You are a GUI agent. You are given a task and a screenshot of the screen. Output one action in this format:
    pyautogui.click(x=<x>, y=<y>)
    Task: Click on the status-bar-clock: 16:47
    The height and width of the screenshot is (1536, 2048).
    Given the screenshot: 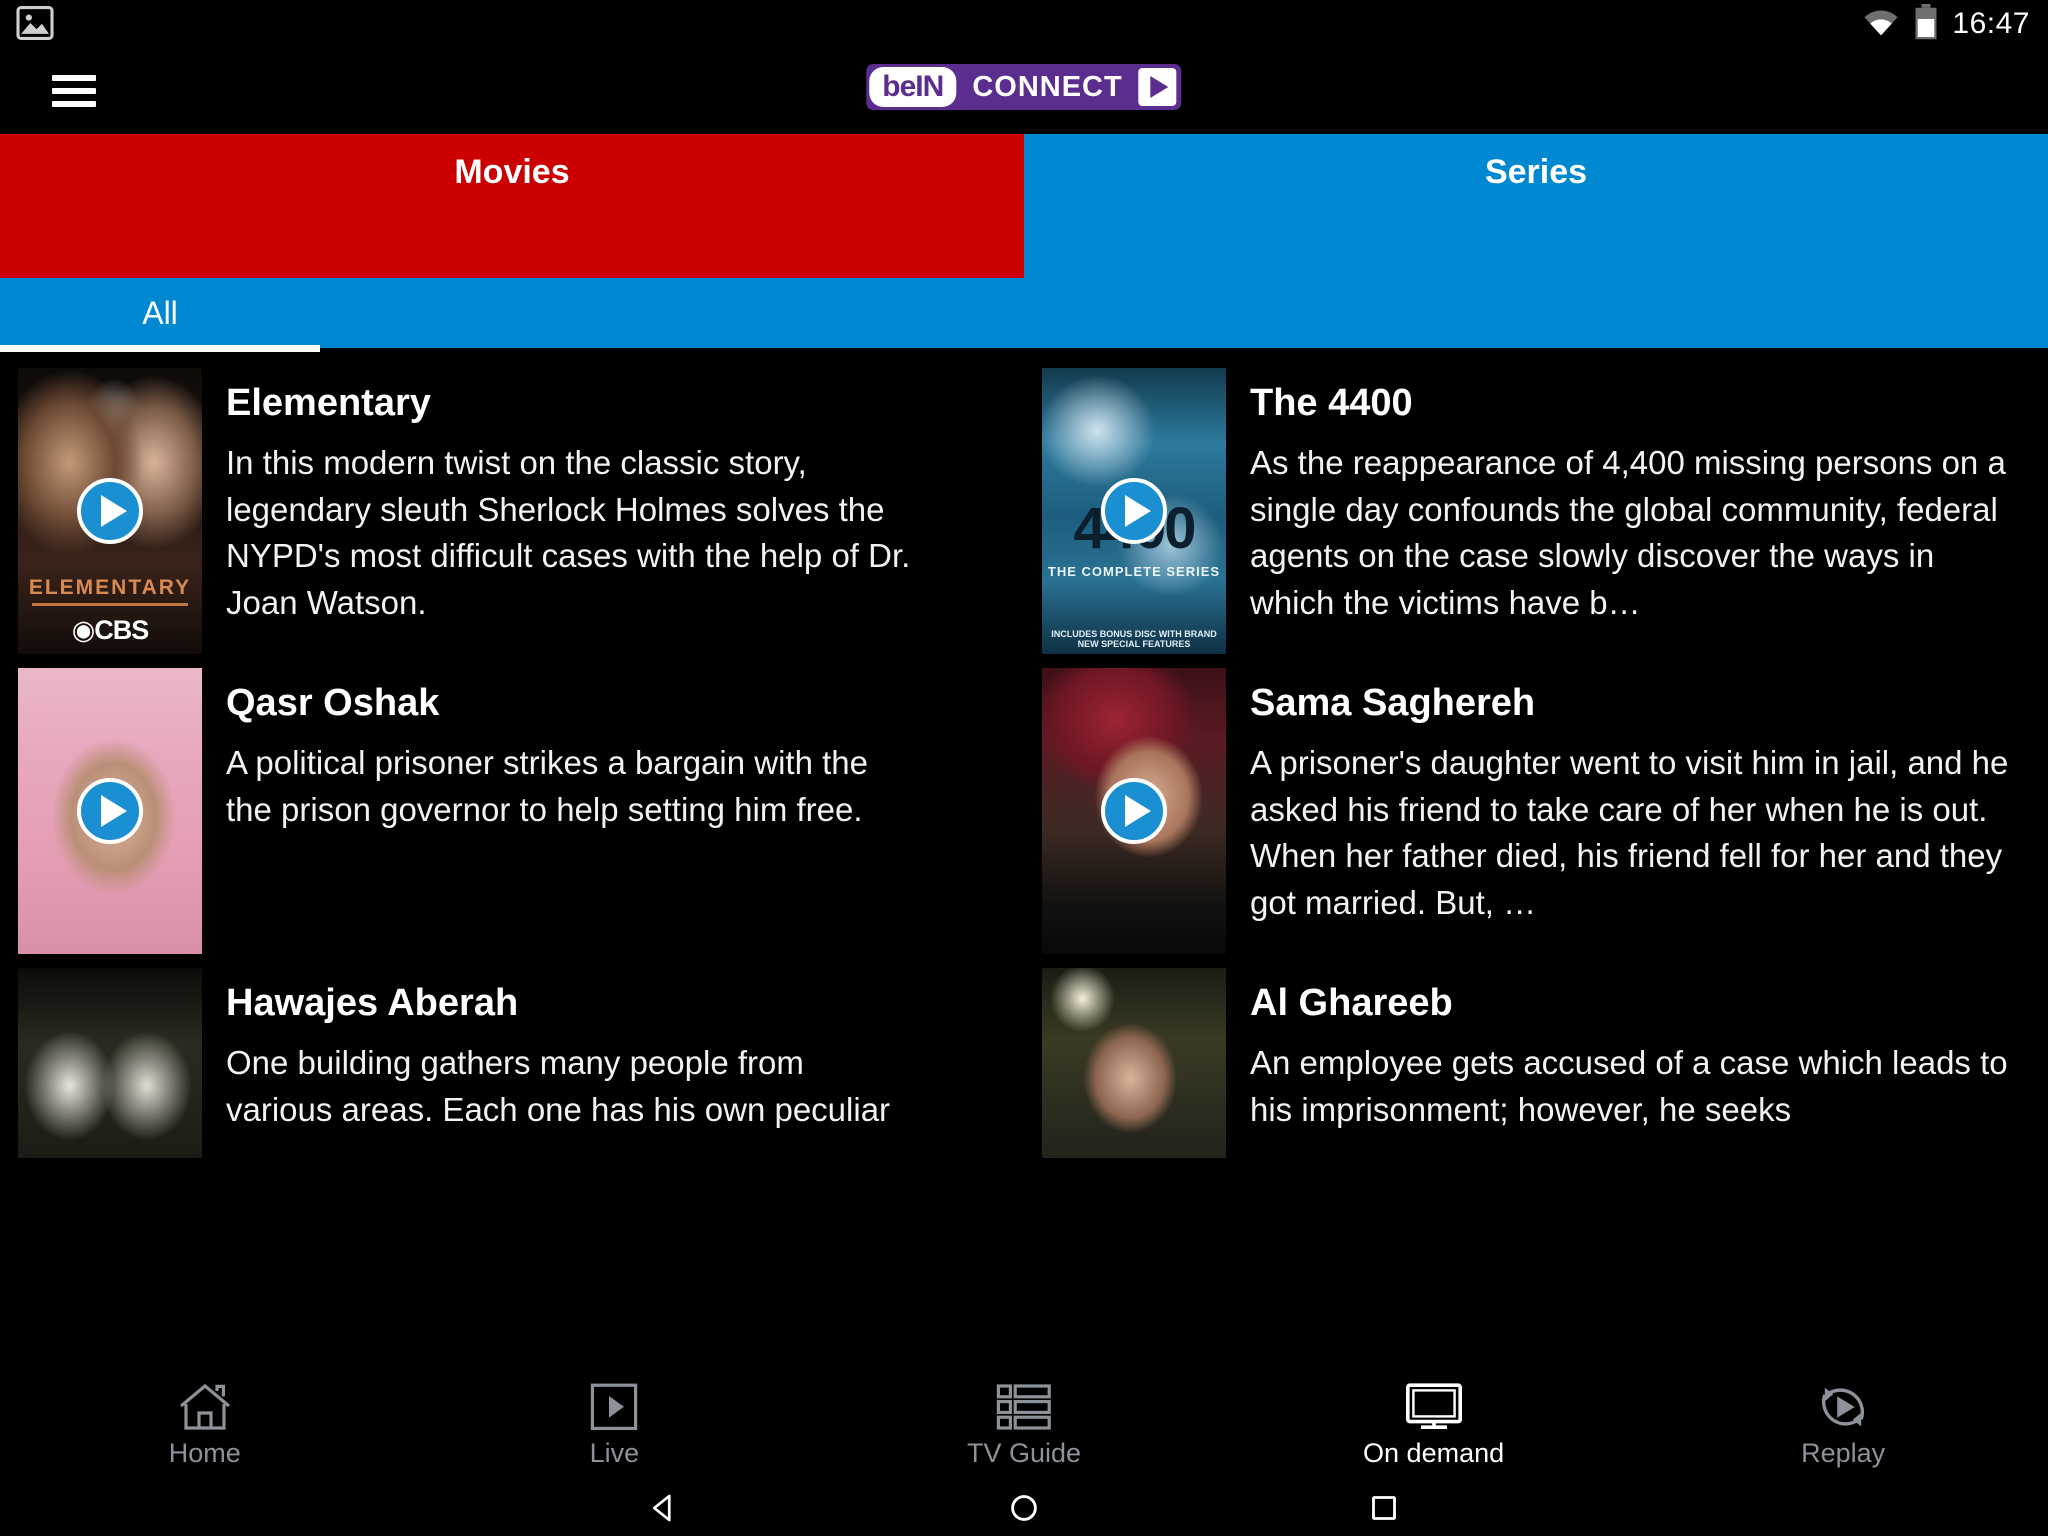 What is the action you would take?
    pyautogui.click(x=1991, y=23)
    